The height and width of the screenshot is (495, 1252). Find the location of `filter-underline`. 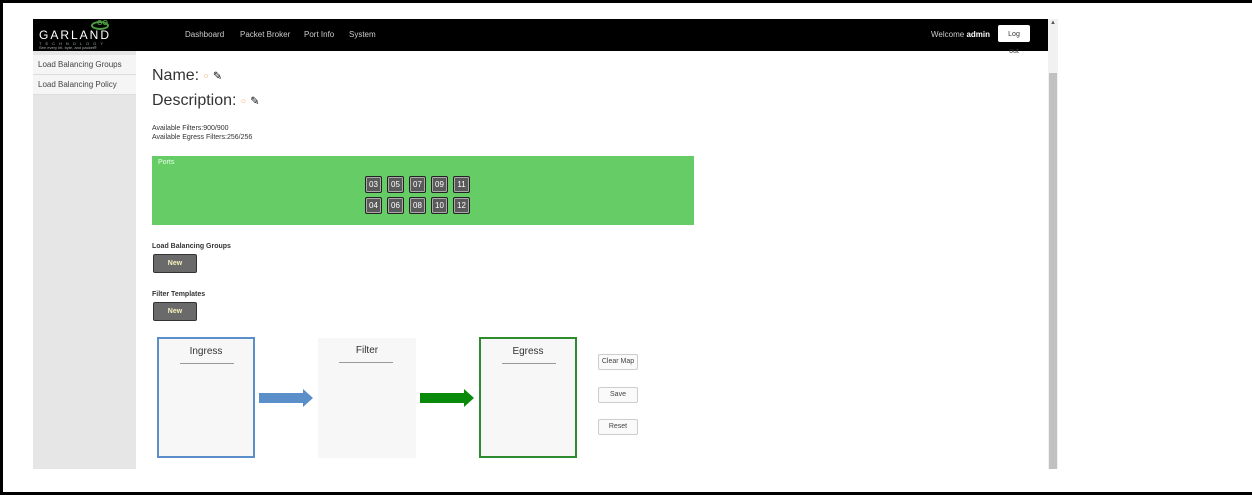

filter-underline is located at coordinates (366, 362).